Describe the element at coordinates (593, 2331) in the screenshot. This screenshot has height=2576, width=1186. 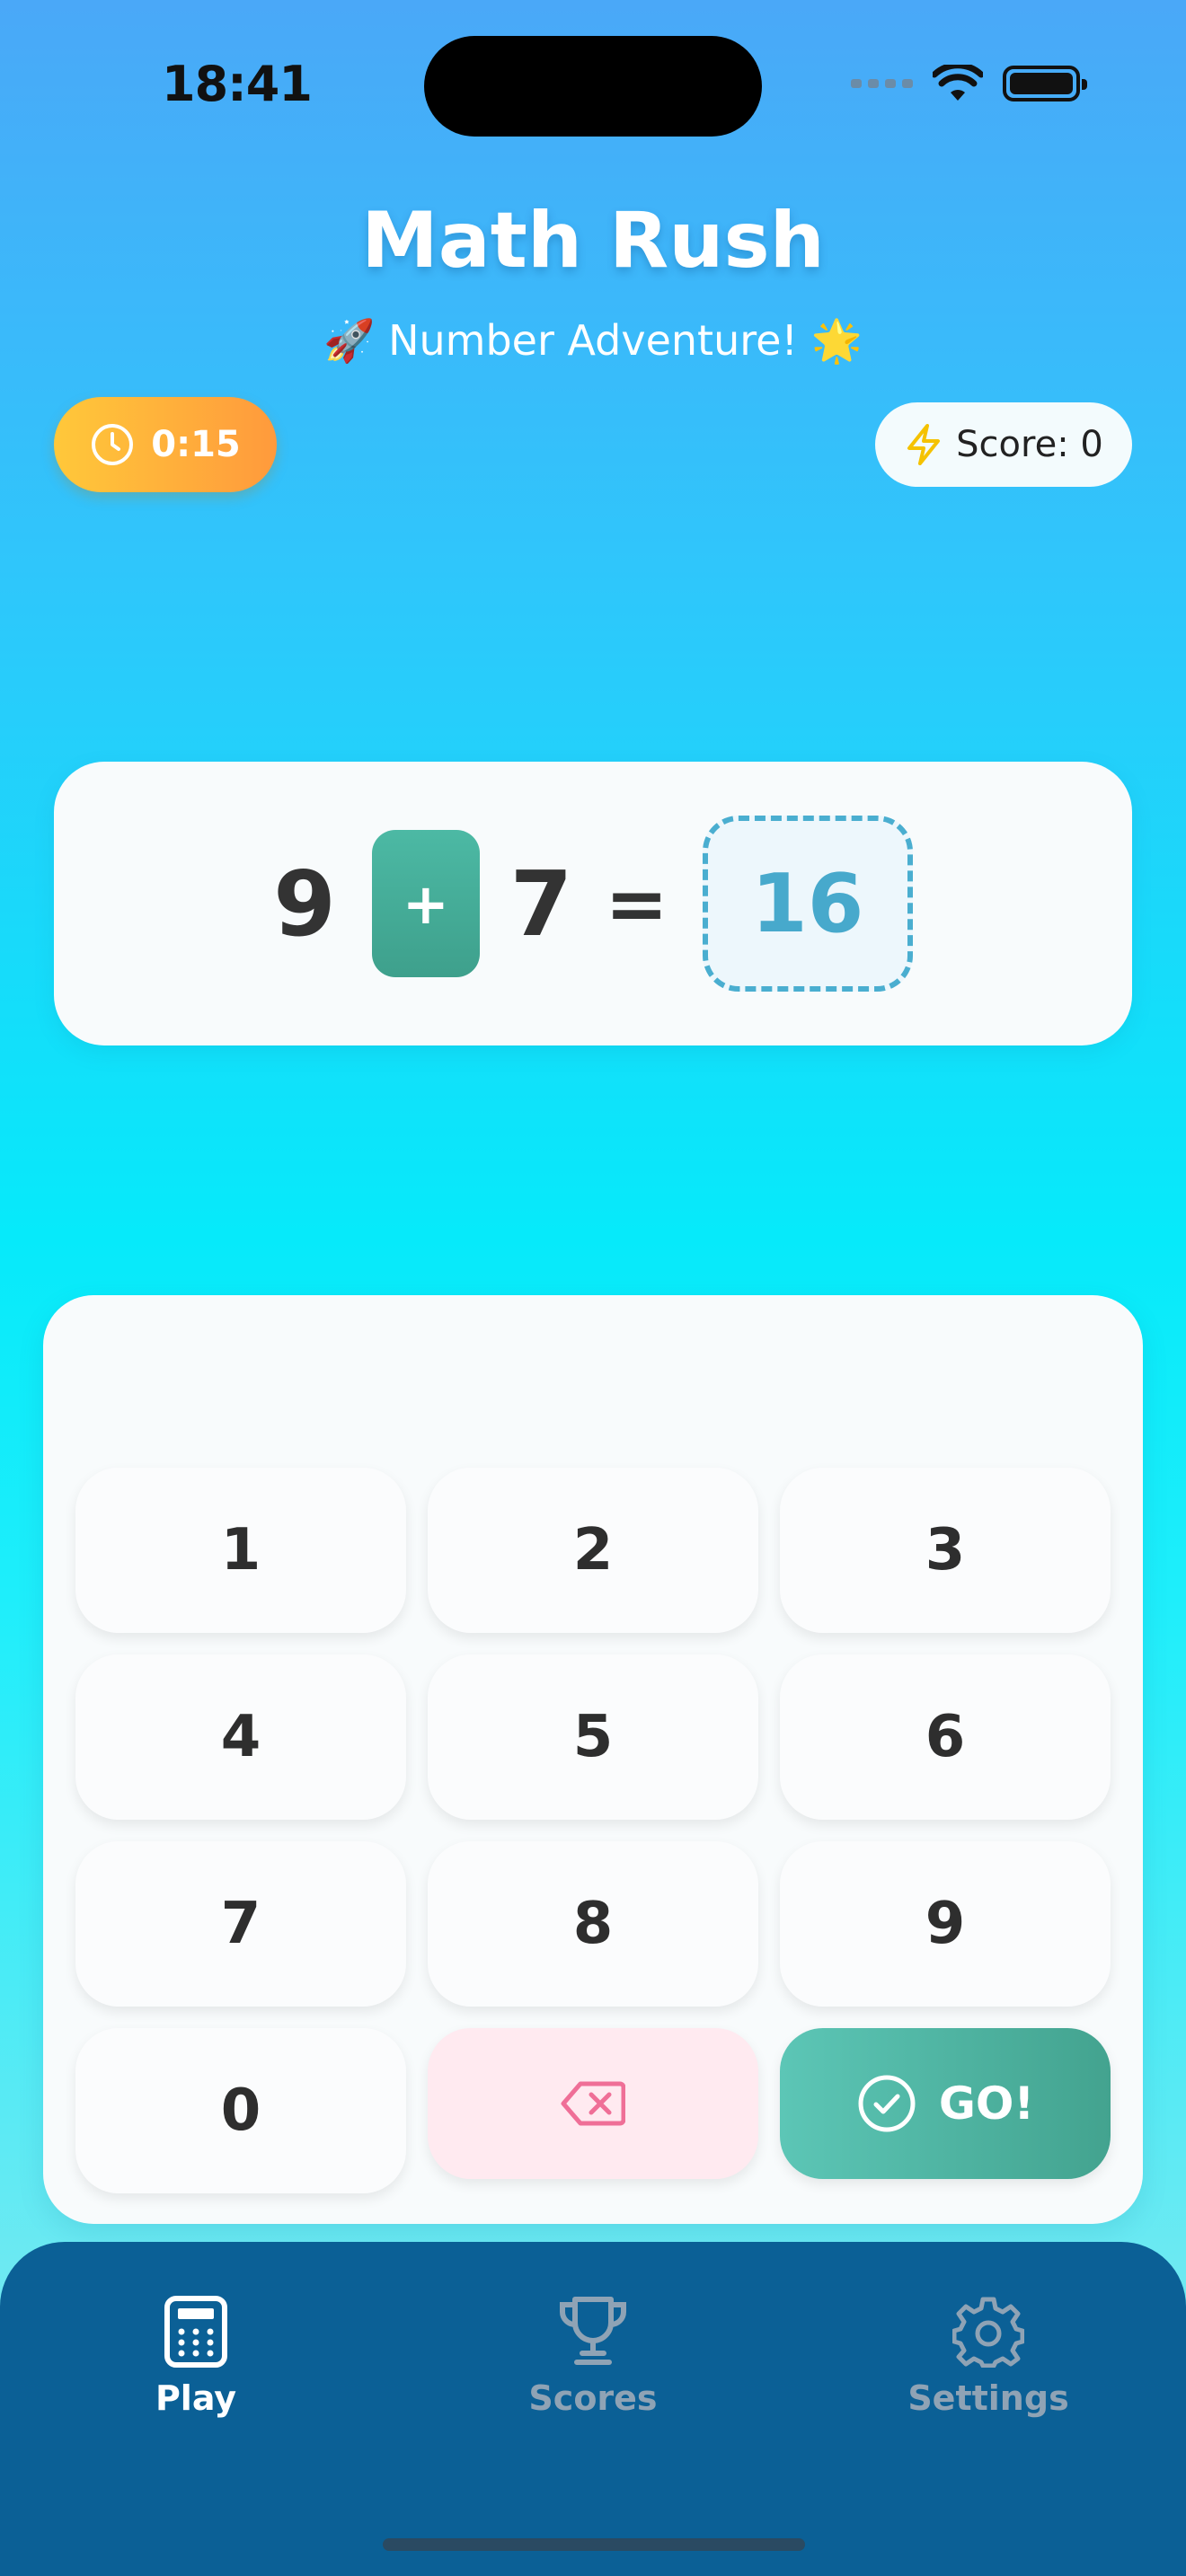
I see `trophy-icon` at that location.